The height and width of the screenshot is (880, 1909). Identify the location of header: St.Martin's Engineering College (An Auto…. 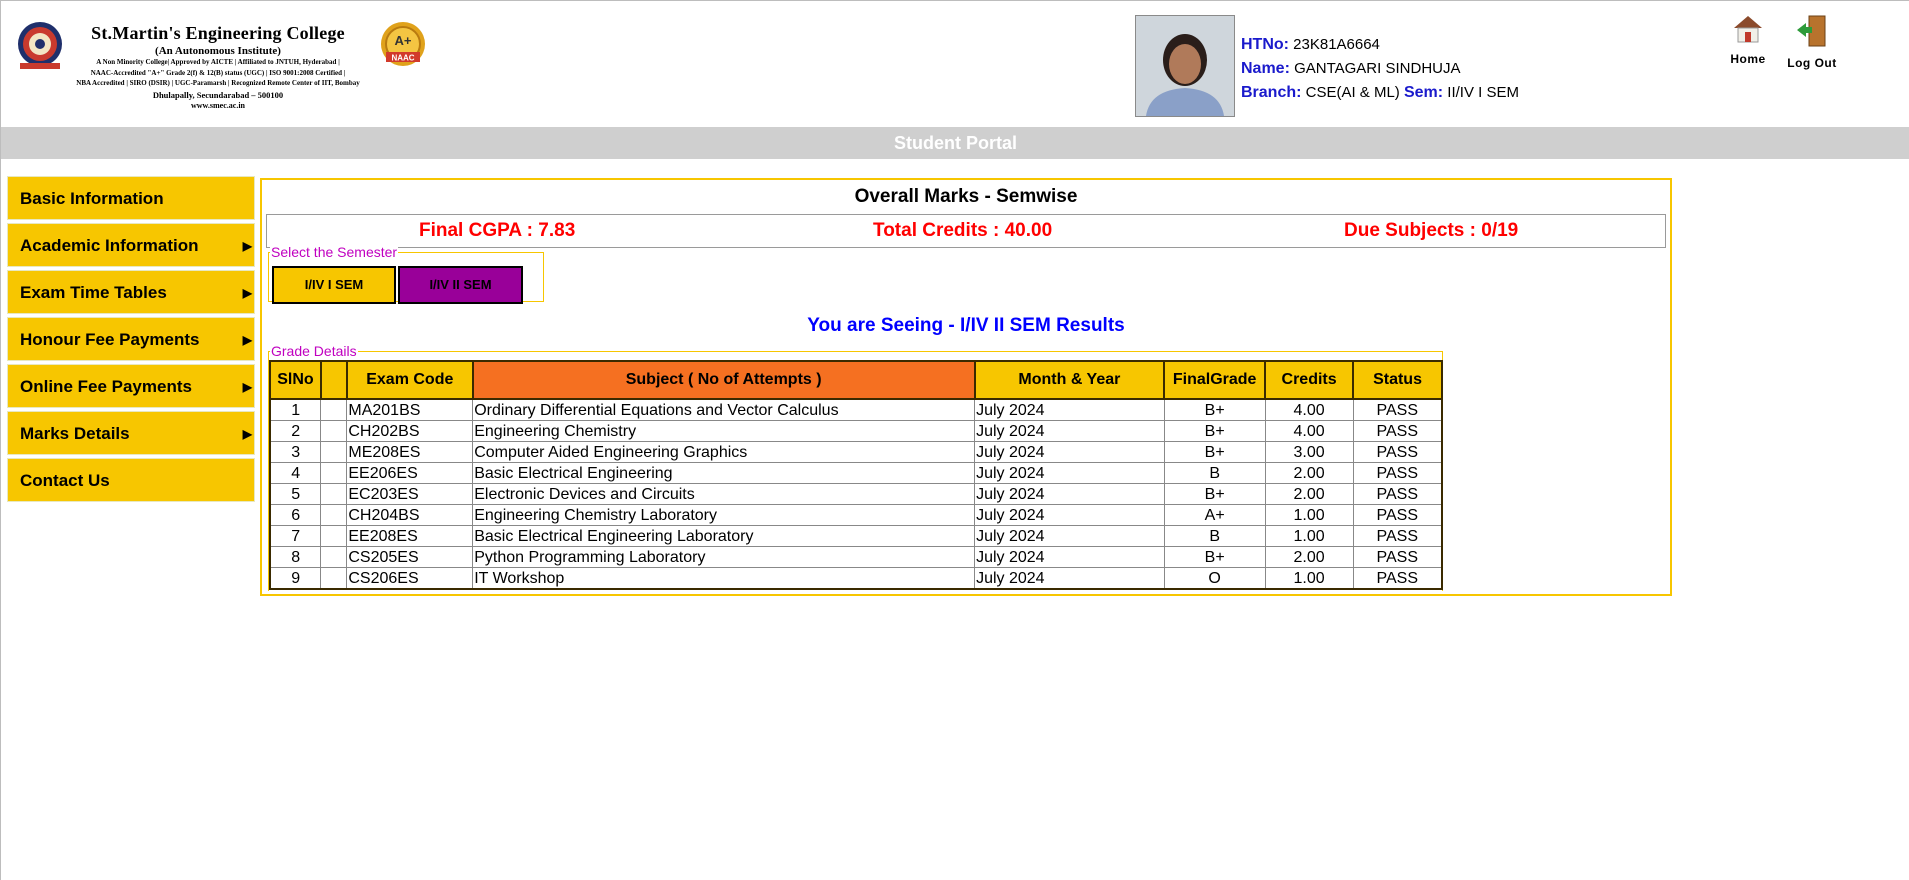
(955, 64).